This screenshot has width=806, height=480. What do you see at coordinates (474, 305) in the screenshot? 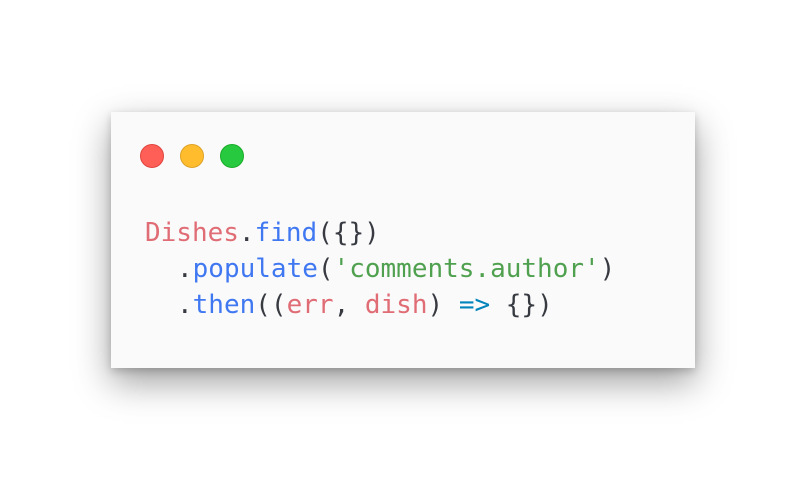
I see `code-token: =>` at bounding box center [474, 305].